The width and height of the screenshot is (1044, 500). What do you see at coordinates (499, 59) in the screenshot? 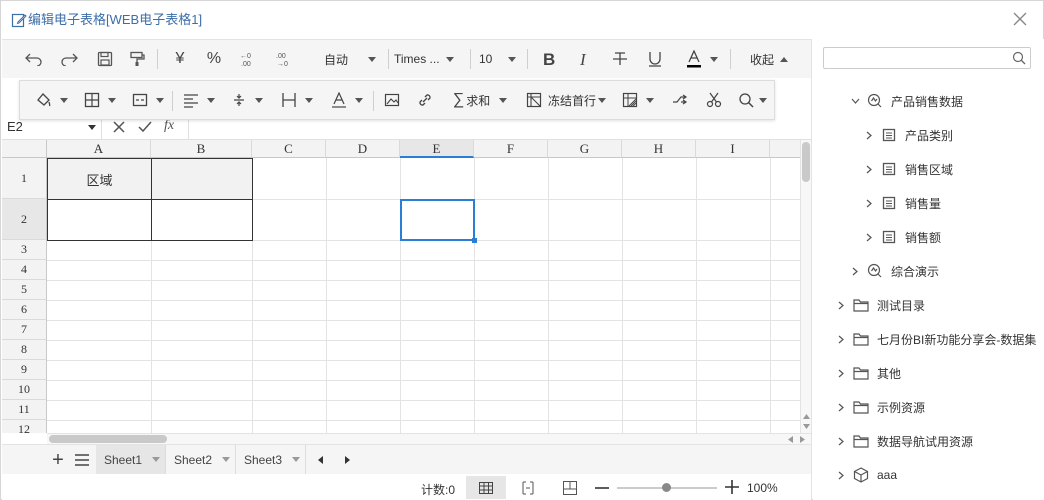
I see `font-size-select: 10` at bounding box center [499, 59].